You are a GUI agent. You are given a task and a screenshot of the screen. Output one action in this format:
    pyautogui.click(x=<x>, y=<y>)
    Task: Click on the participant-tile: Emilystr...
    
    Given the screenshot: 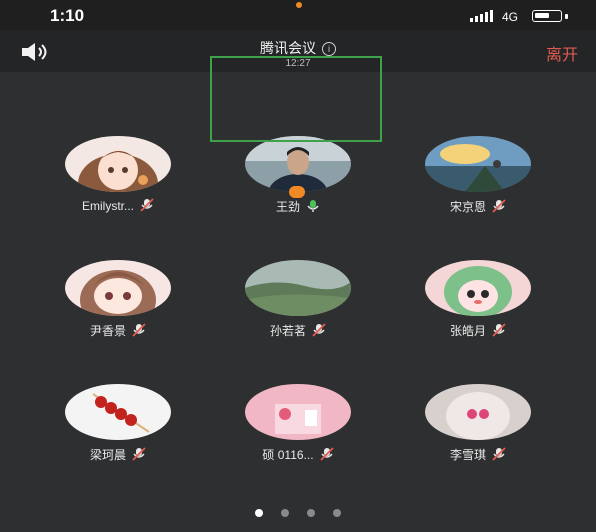 What is the action you would take?
    pyautogui.click(x=118, y=181)
    